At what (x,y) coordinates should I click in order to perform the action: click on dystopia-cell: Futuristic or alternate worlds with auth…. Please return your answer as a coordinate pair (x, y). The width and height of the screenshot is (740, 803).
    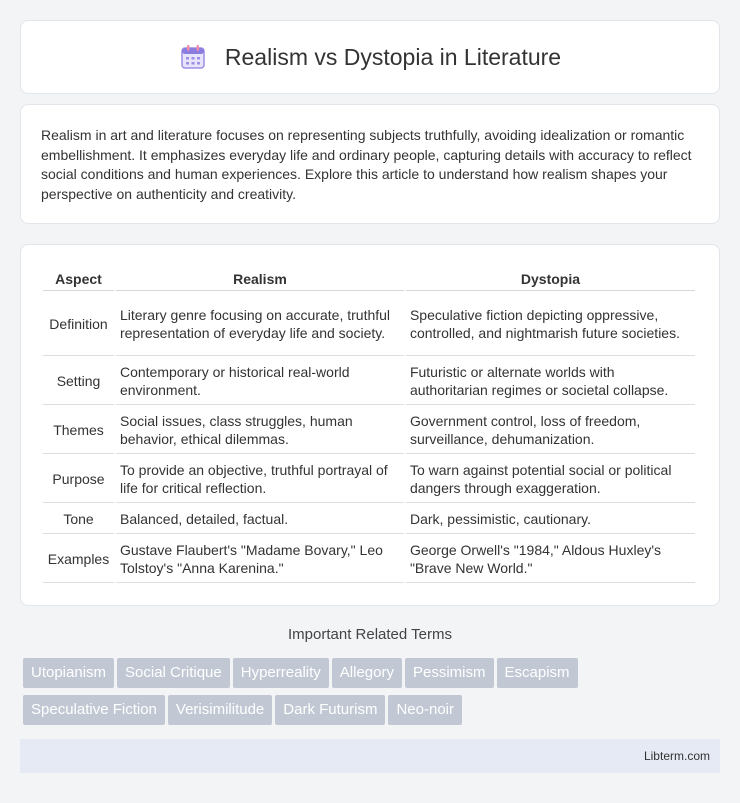
    Looking at the image, I should click on (550, 381).